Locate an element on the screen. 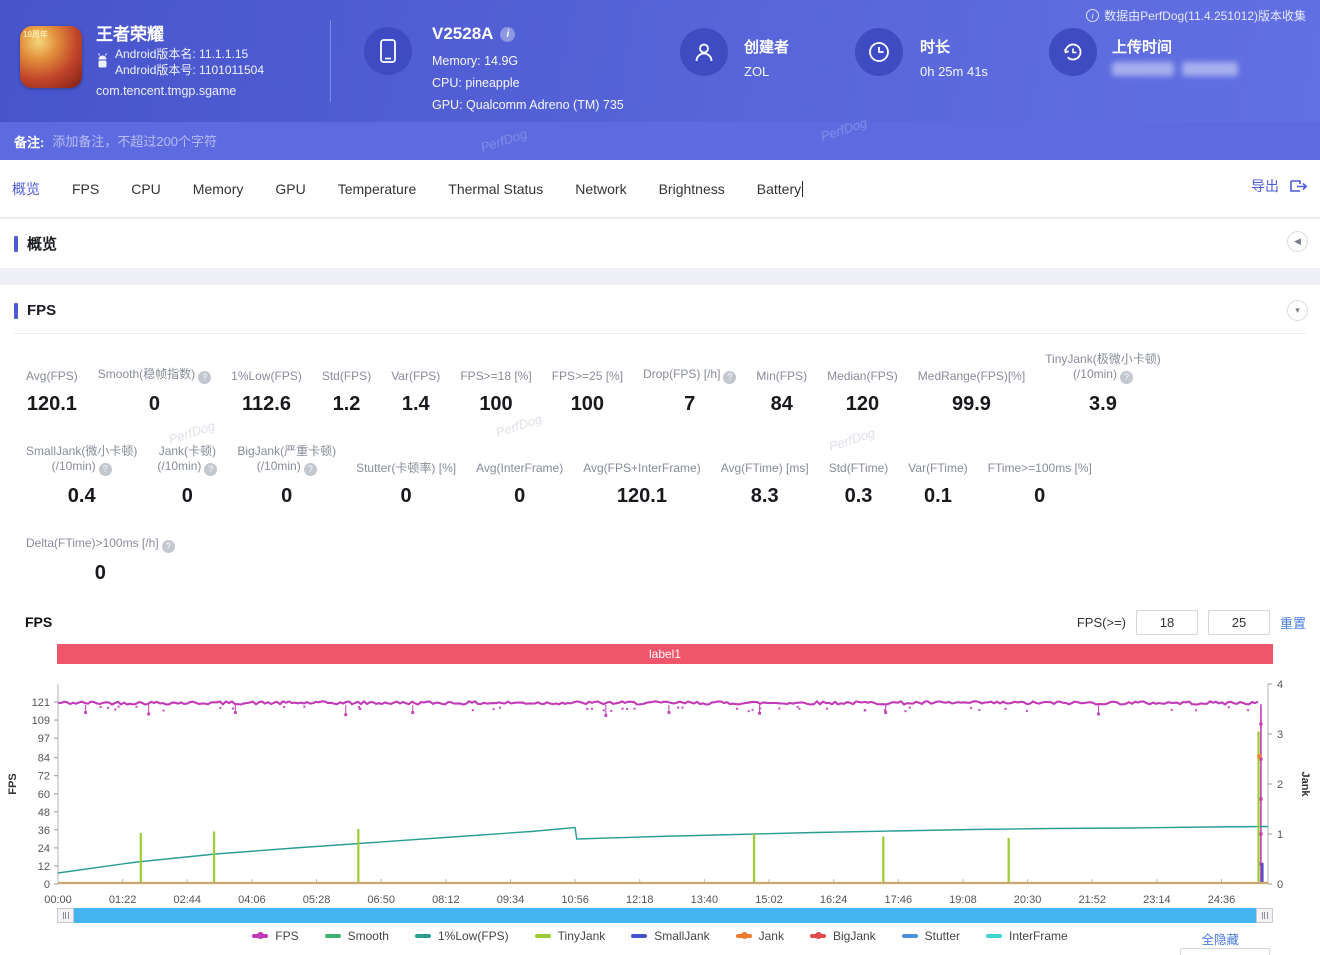 This screenshot has width=1320, height=955. legend-item-stutter: Stutter is located at coordinates (930, 936).